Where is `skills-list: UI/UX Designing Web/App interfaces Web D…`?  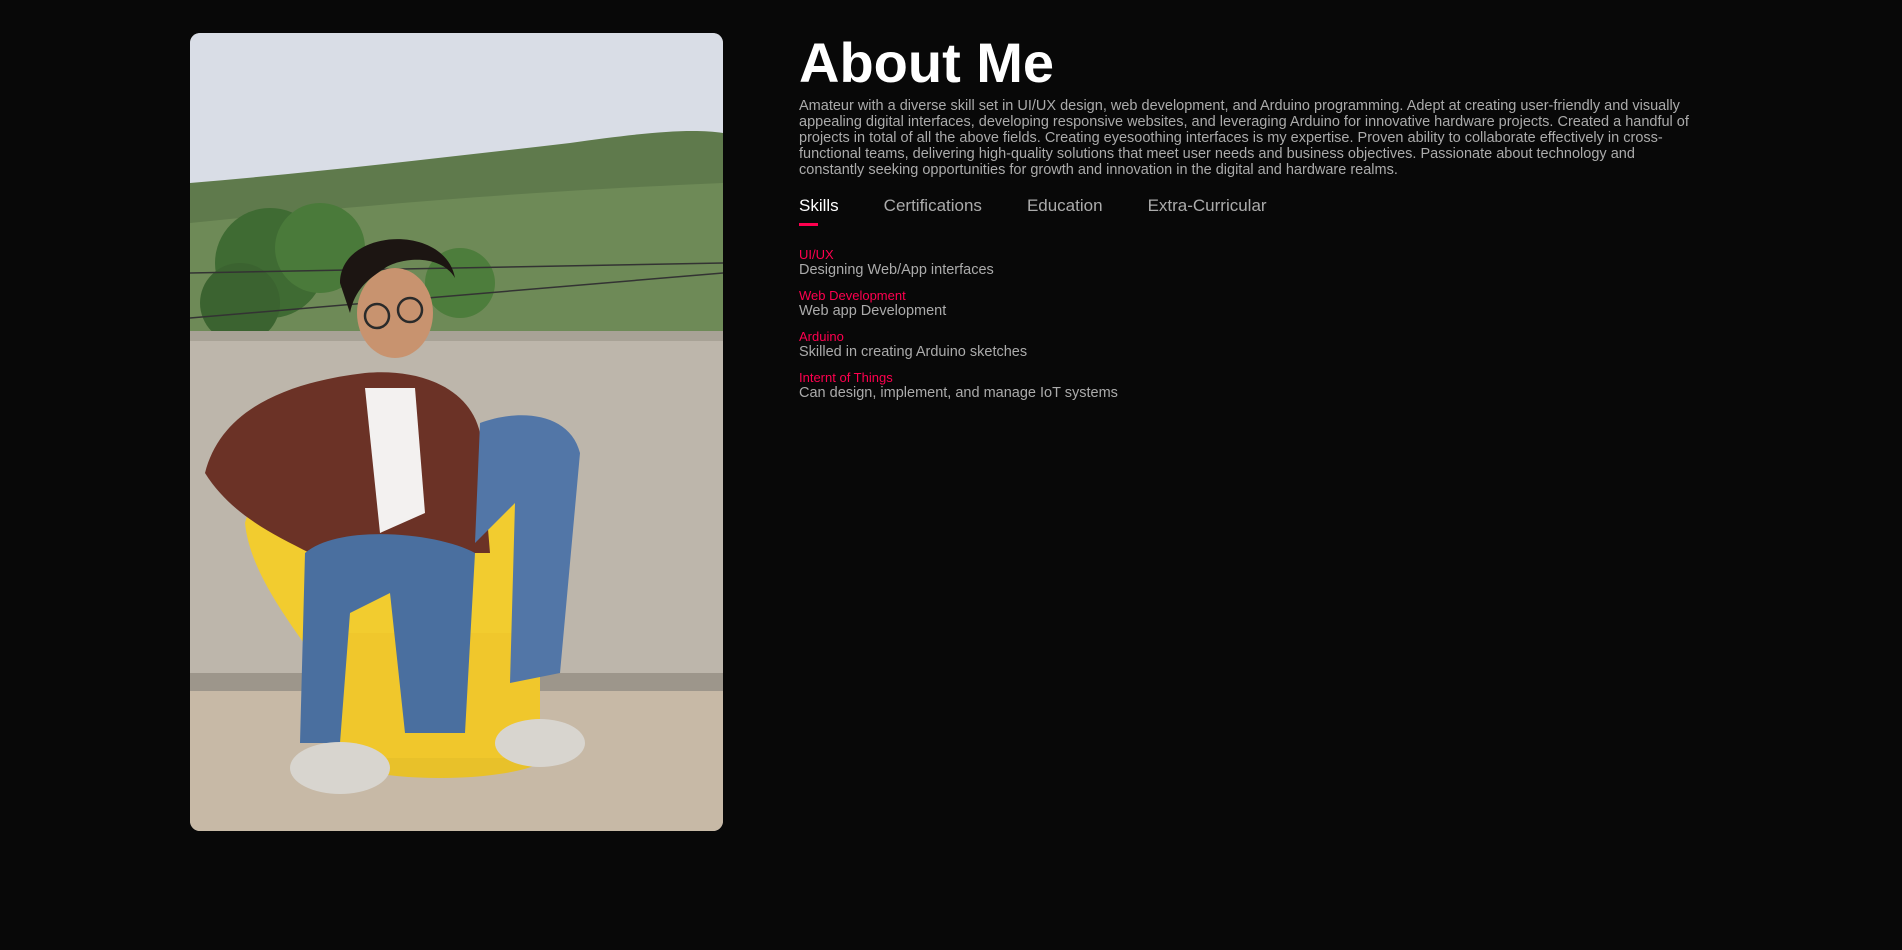
skills-list: UI/UX Designing Web/App interfaces Web D… is located at coordinates (1251, 324).